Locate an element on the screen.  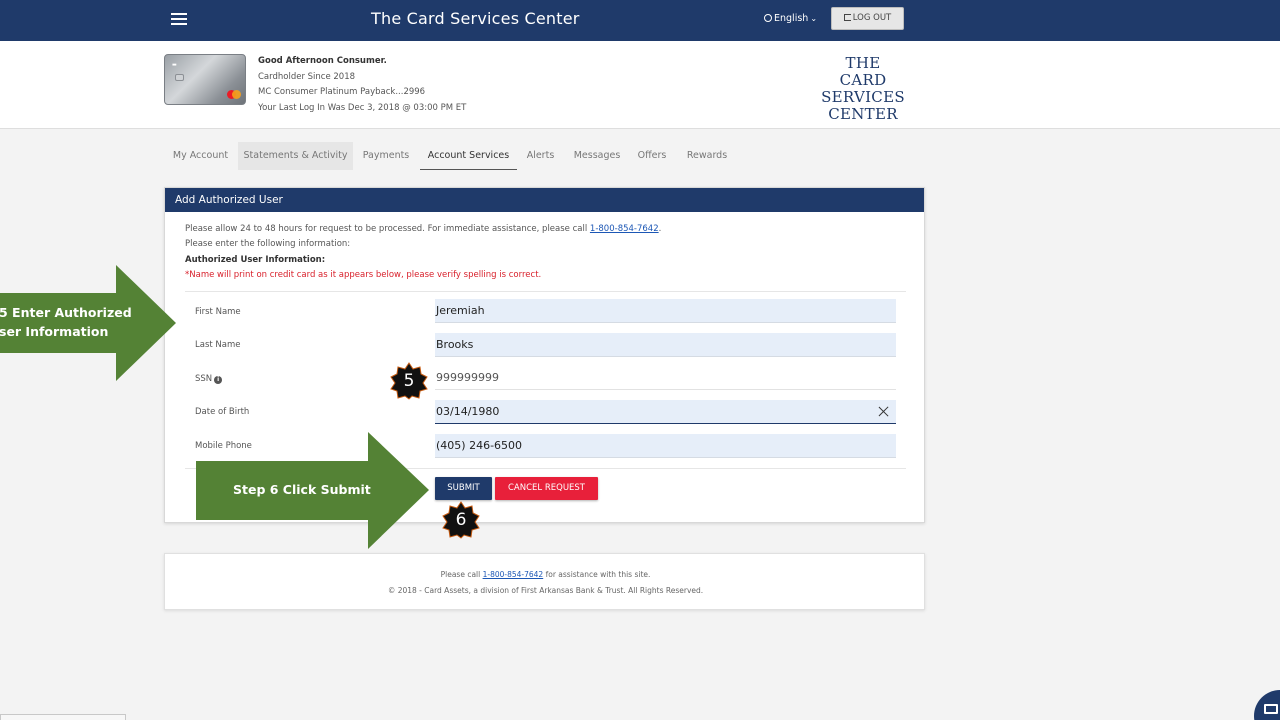
ssn-label: SSN i is located at coordinates (209, 379).